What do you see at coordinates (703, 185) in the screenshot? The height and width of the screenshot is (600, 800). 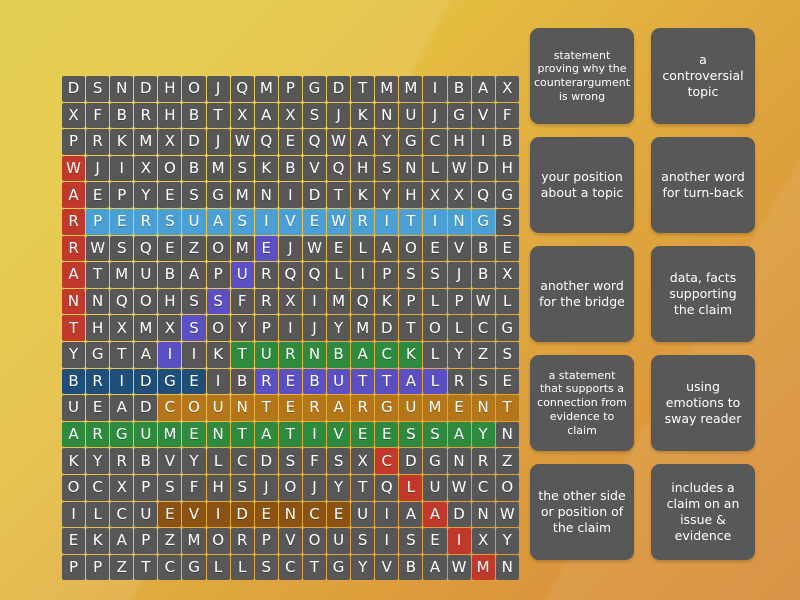 I see `clue-turn-back: another word for turn-back` at bounding box center [703, 185].